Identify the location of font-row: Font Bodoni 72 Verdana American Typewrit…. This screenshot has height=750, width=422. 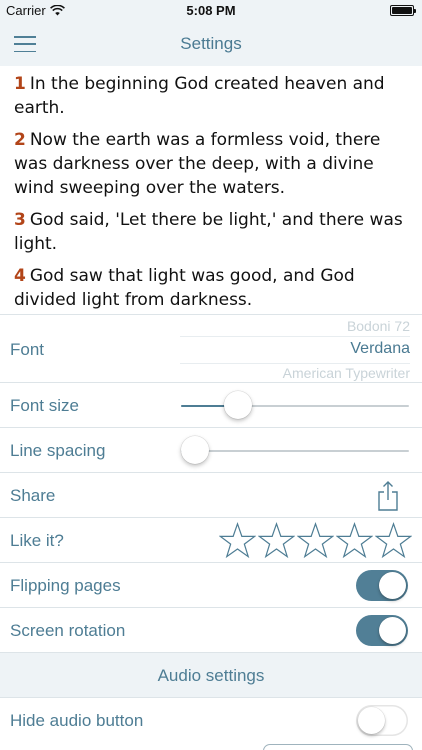
(211, 348).